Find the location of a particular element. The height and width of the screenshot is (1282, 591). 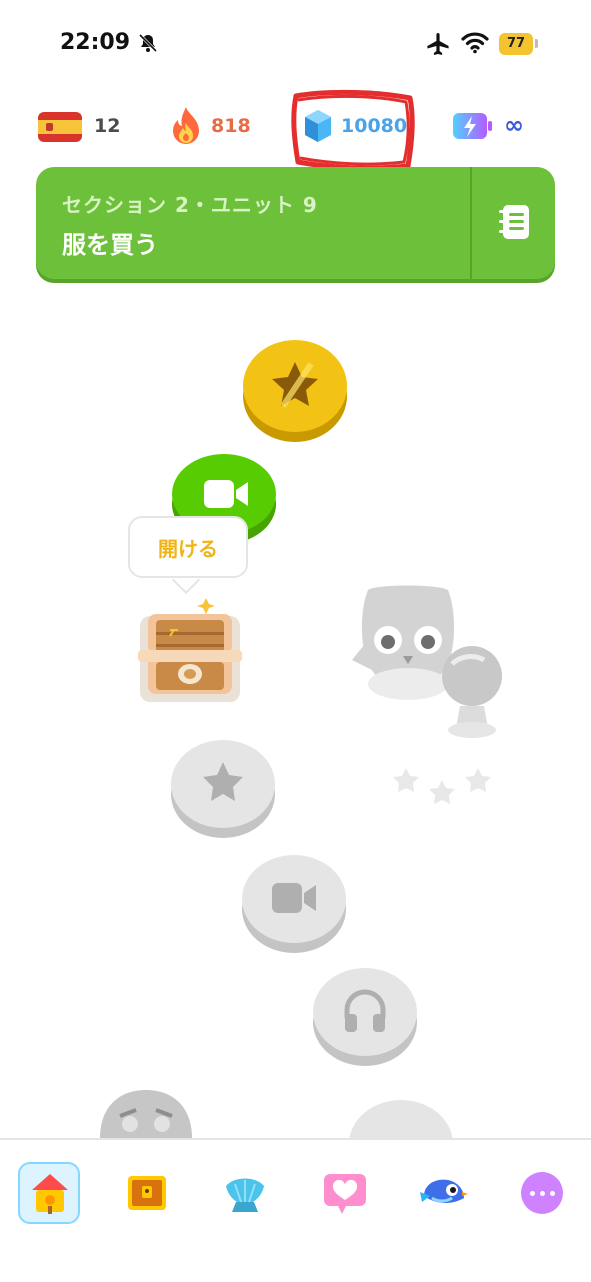

streak-count: 818 is located at coordinates (231, 126).